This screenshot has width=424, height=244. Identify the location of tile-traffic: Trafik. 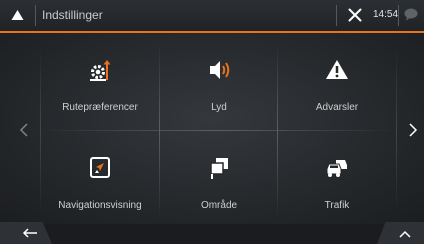
(337, 179).